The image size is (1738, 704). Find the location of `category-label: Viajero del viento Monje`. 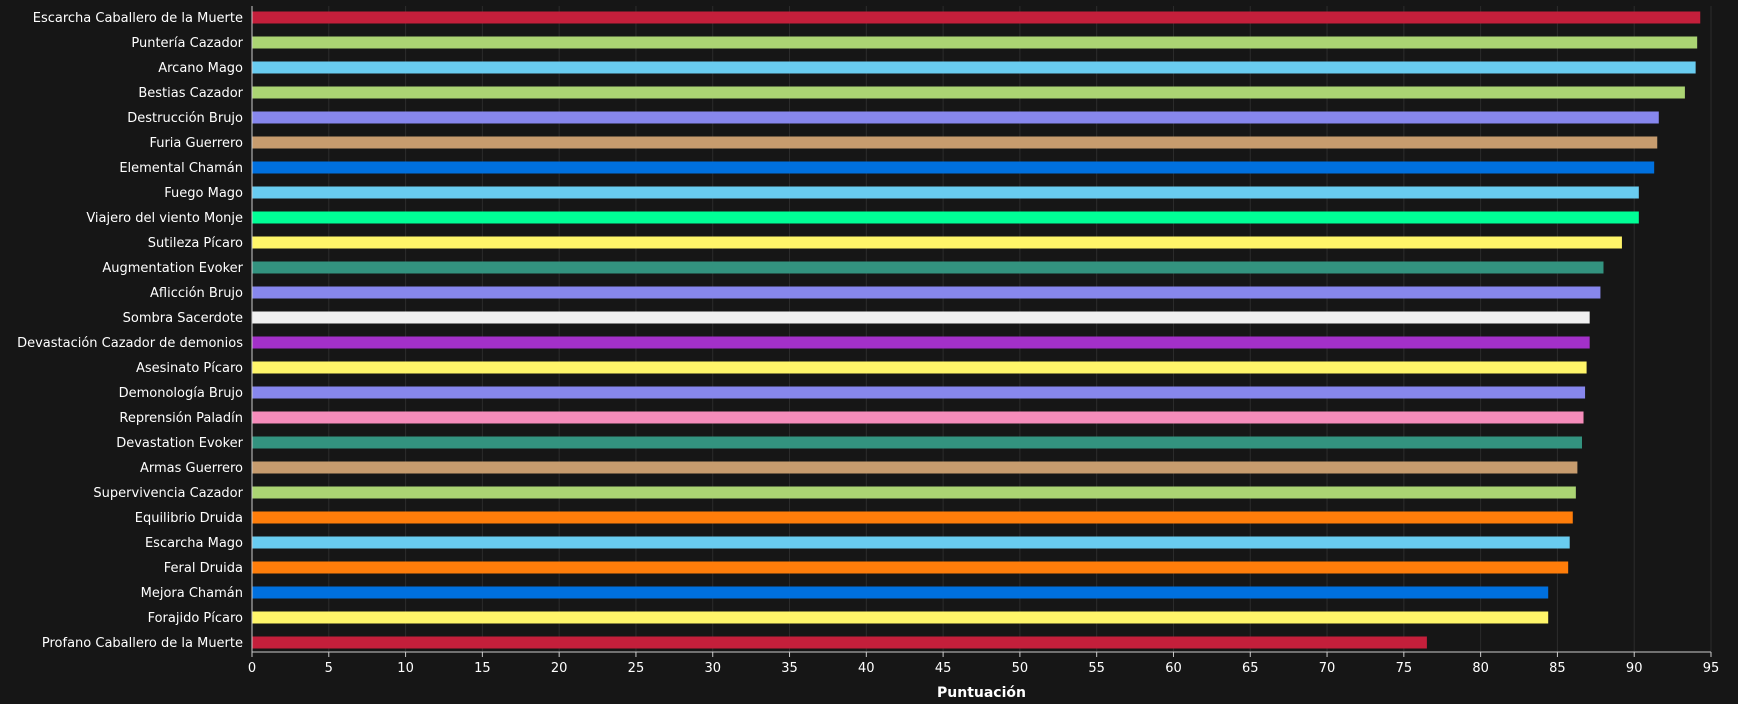

category-label: Viajero del viento Monje is located at coordinates (164, 218).